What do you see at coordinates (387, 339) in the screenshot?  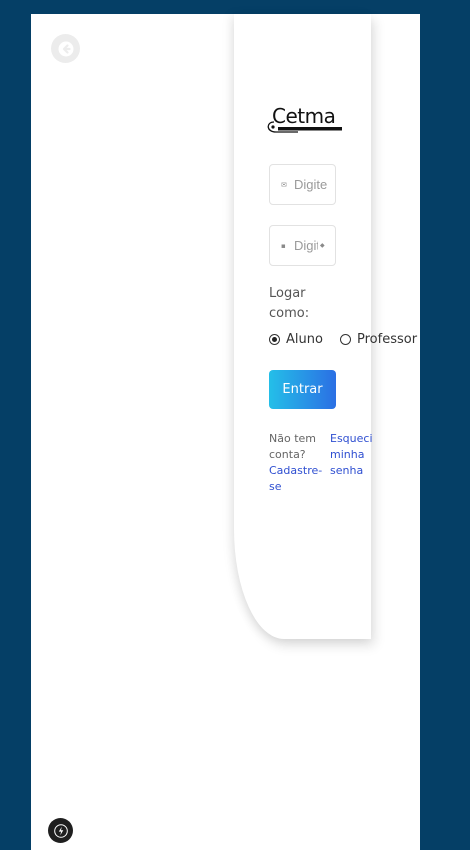 I see `radio-professor-label: Professor` at bounding box center [387, 339].